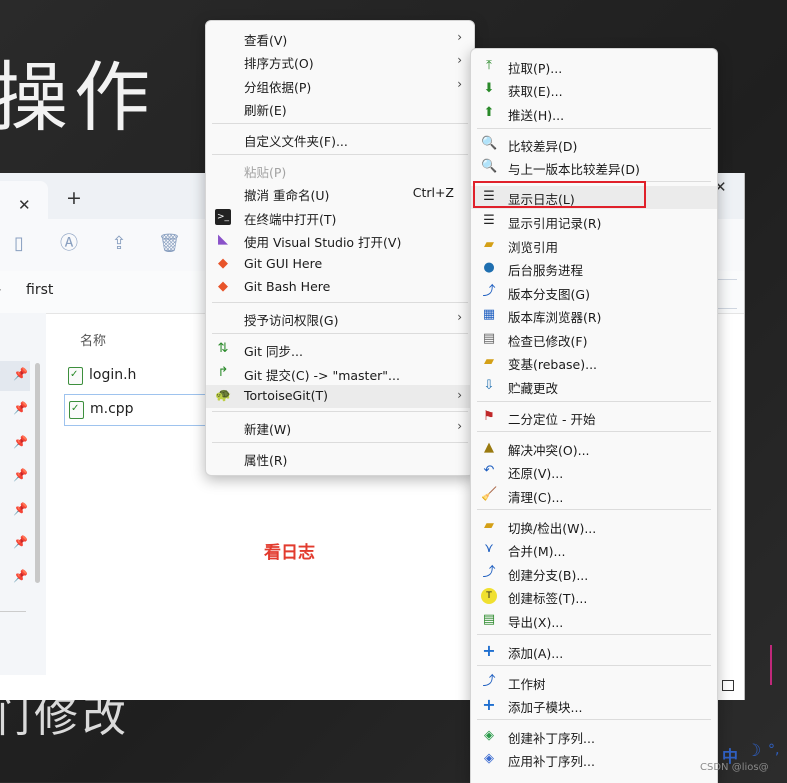 The width and height of the screenshot is (787, 783). I want to click on create-patch-icon: ◈, so click(489, 735).